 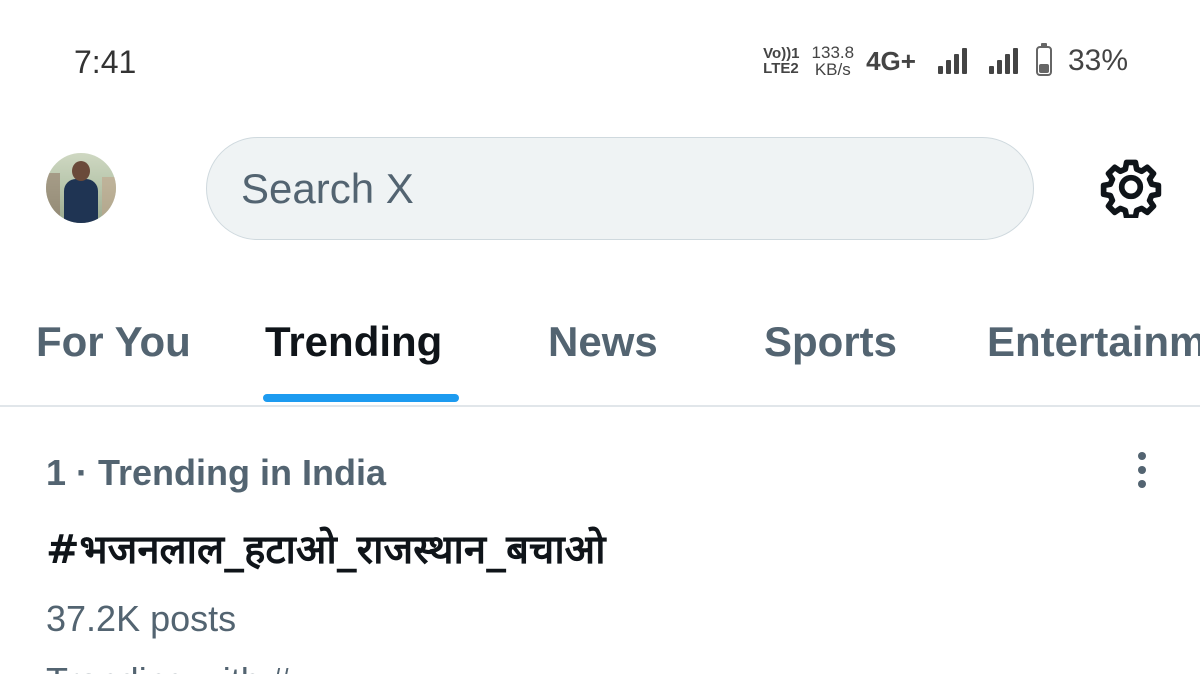 I want to click on network-type-label: 4G+, so click(x=891, y=60).